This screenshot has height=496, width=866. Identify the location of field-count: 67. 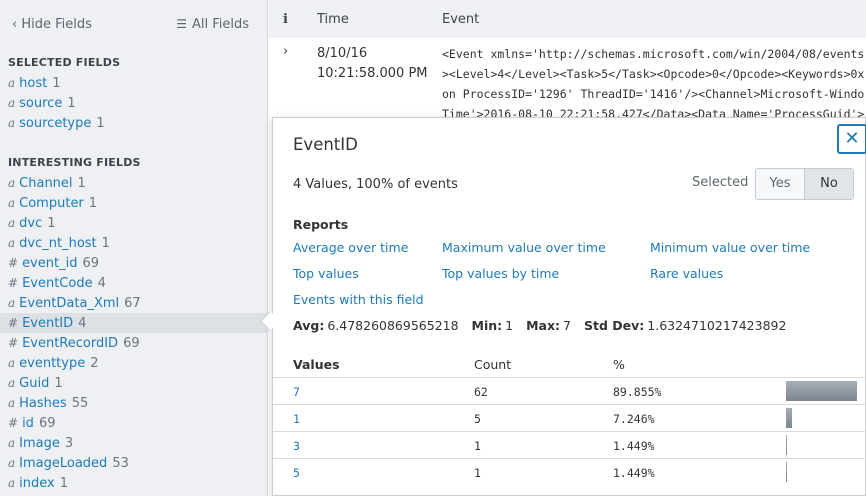
(132, 303).